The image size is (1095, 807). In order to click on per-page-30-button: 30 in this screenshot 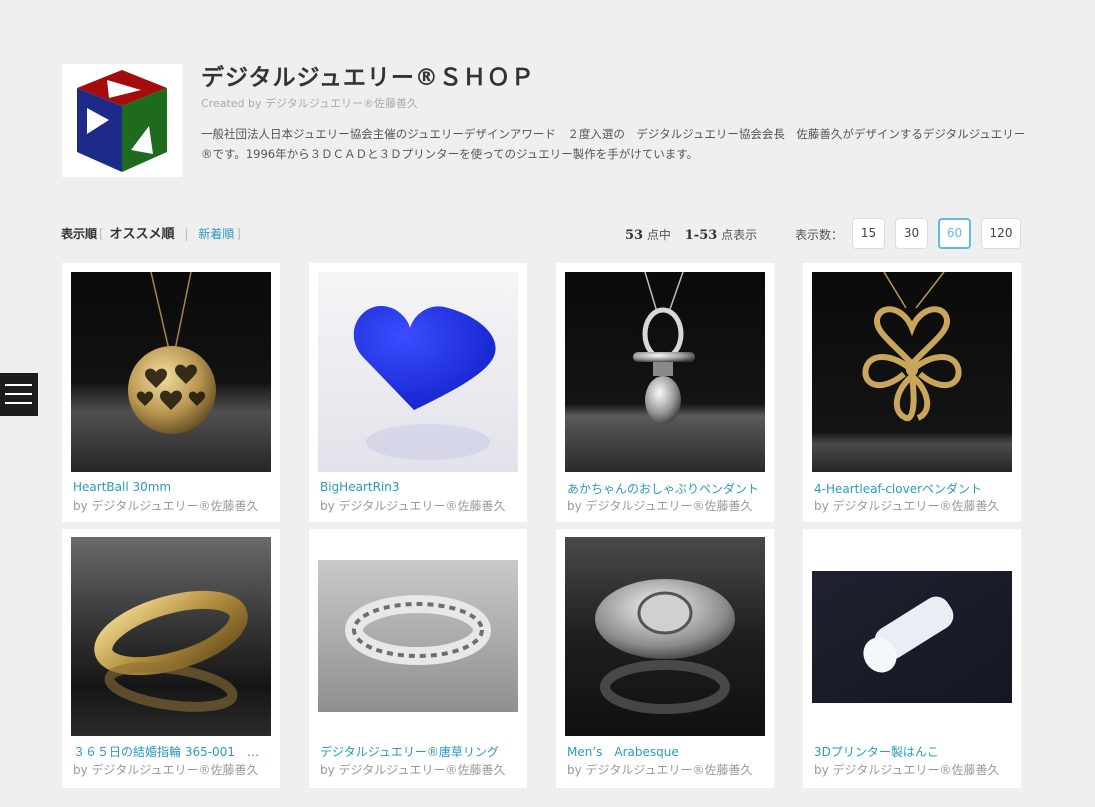, I will do `click(911, 233)`.